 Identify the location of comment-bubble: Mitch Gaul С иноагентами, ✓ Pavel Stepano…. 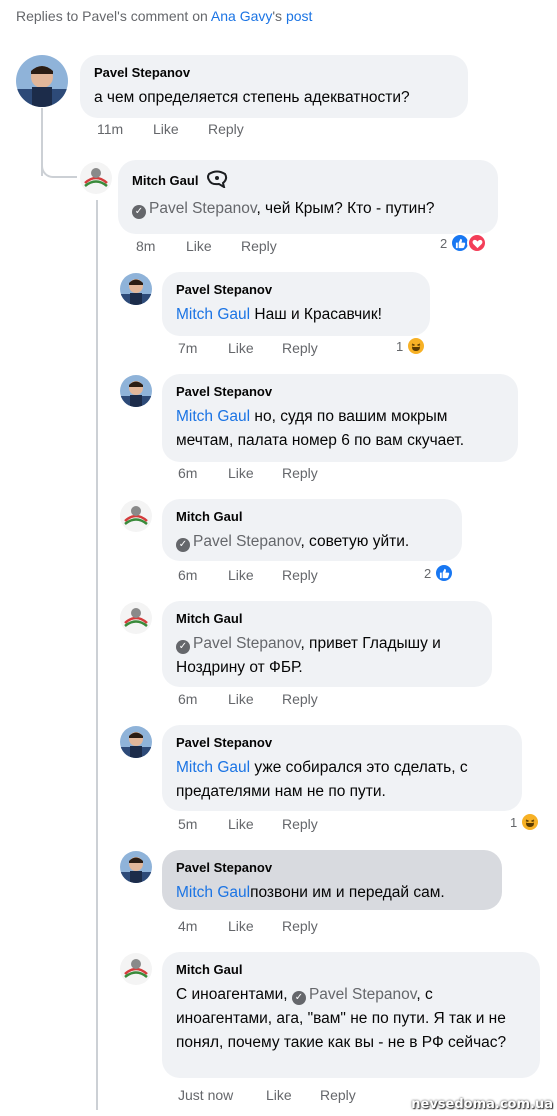
(351, 1015).